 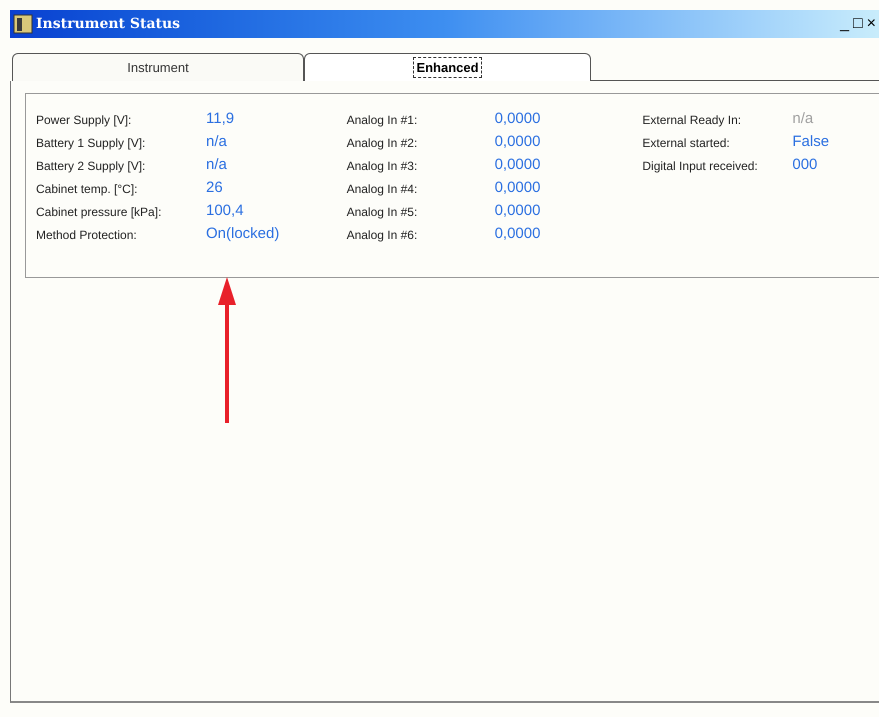 What do you see at coordinates (858, 24) in the screenshot?
I see `maximize-button: □` at bounding box center [858, 24].